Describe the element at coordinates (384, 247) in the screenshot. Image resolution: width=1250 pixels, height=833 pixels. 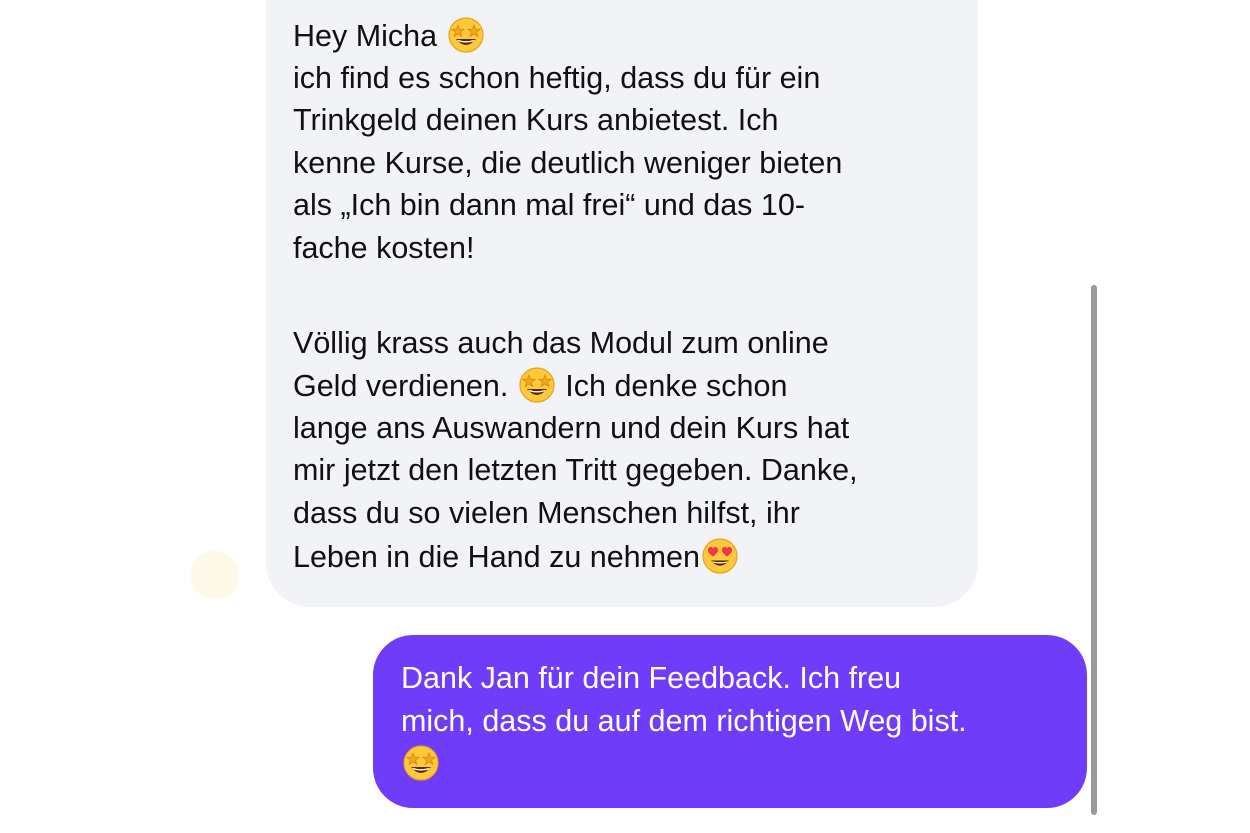
I see `message-line: fache kosten!` at that location.